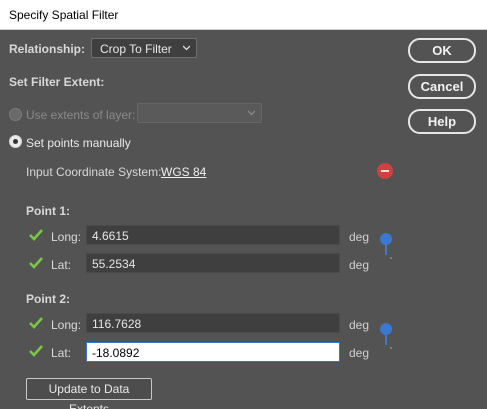 Image resolution: width=487 pixels, height=409 pixels. Describe the element at coordinates (94, 172) in the screenshot. I see `coord-system-label: Input Coordinate System:` at that location.